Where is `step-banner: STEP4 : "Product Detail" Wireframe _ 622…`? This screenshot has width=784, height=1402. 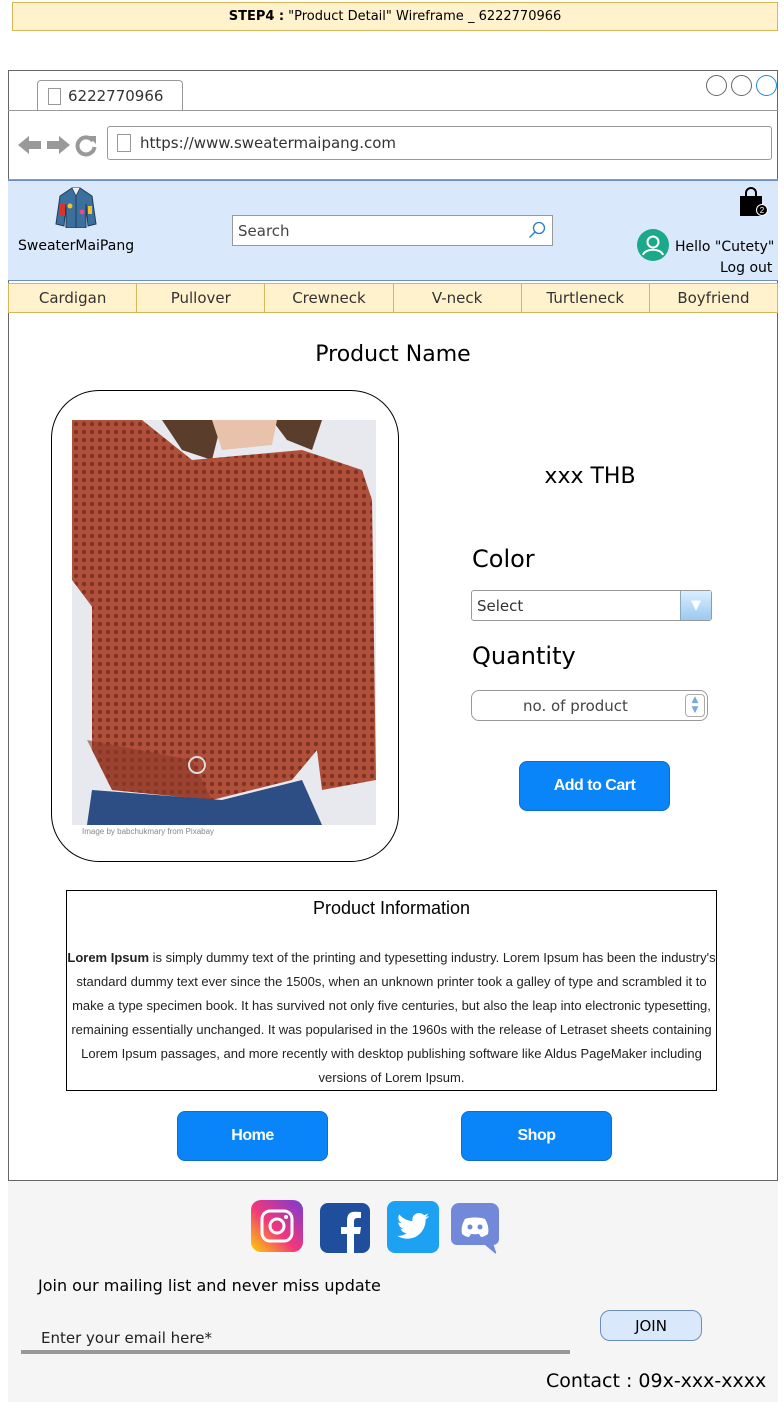
step-banner: STEP4 : "Product Detail" Wireframe _ 622… is located at coordinates (395, 16).